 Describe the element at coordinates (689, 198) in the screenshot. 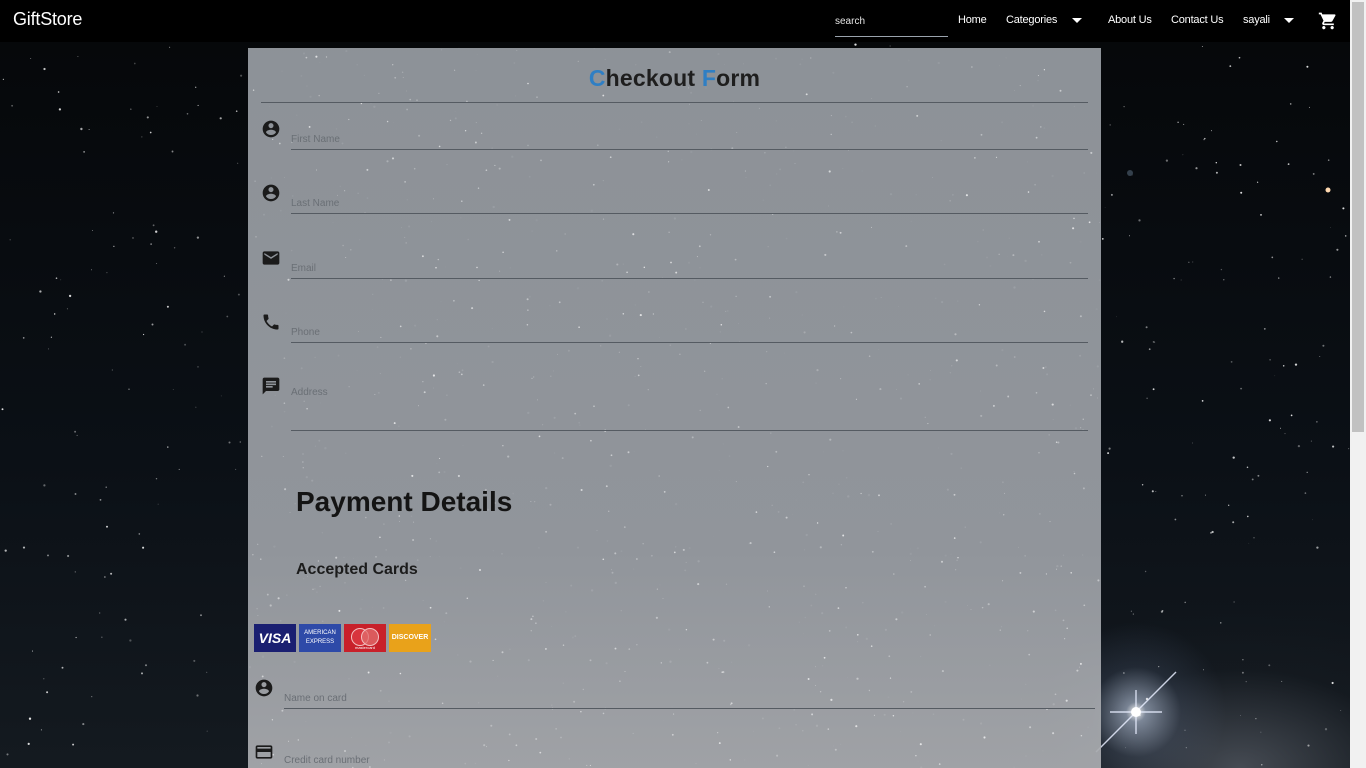

I see `last-name-input` at that location.